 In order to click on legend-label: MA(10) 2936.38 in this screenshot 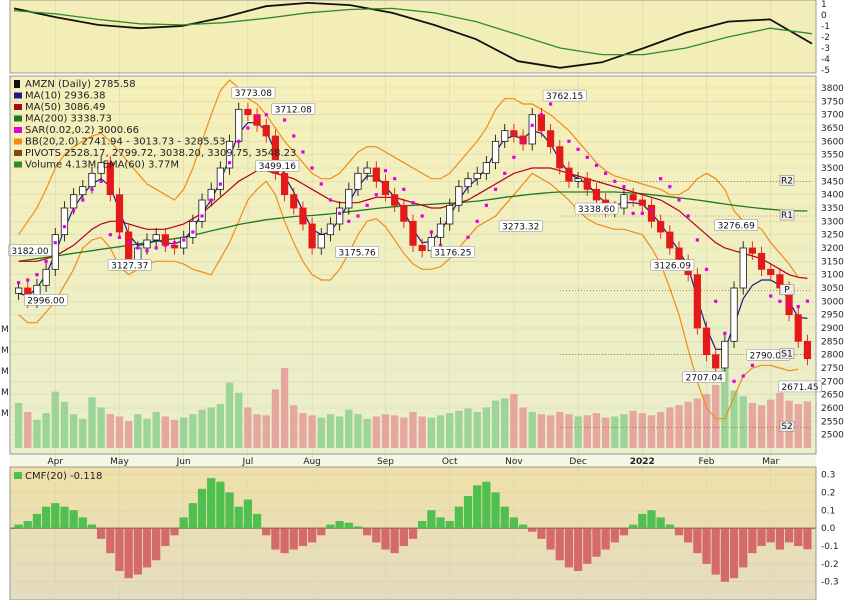, I will do `click(65, 96)`.